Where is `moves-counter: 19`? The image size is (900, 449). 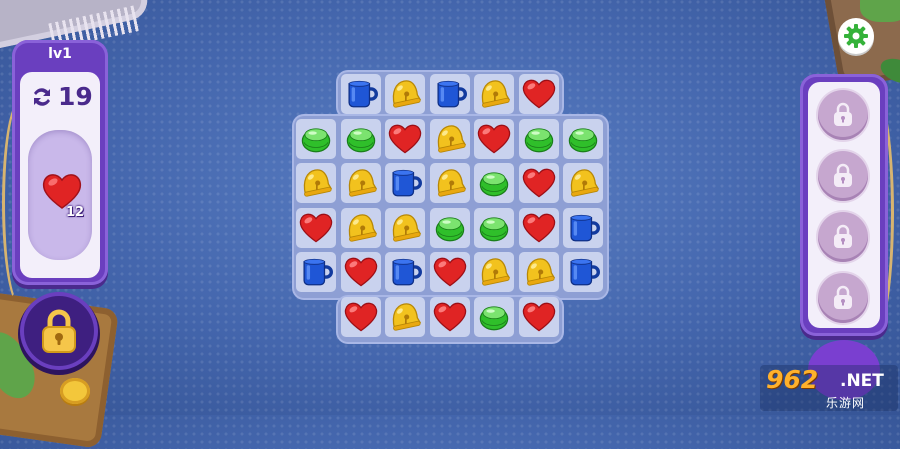 moves-counter: 19 is located at coordinates (61, 96).